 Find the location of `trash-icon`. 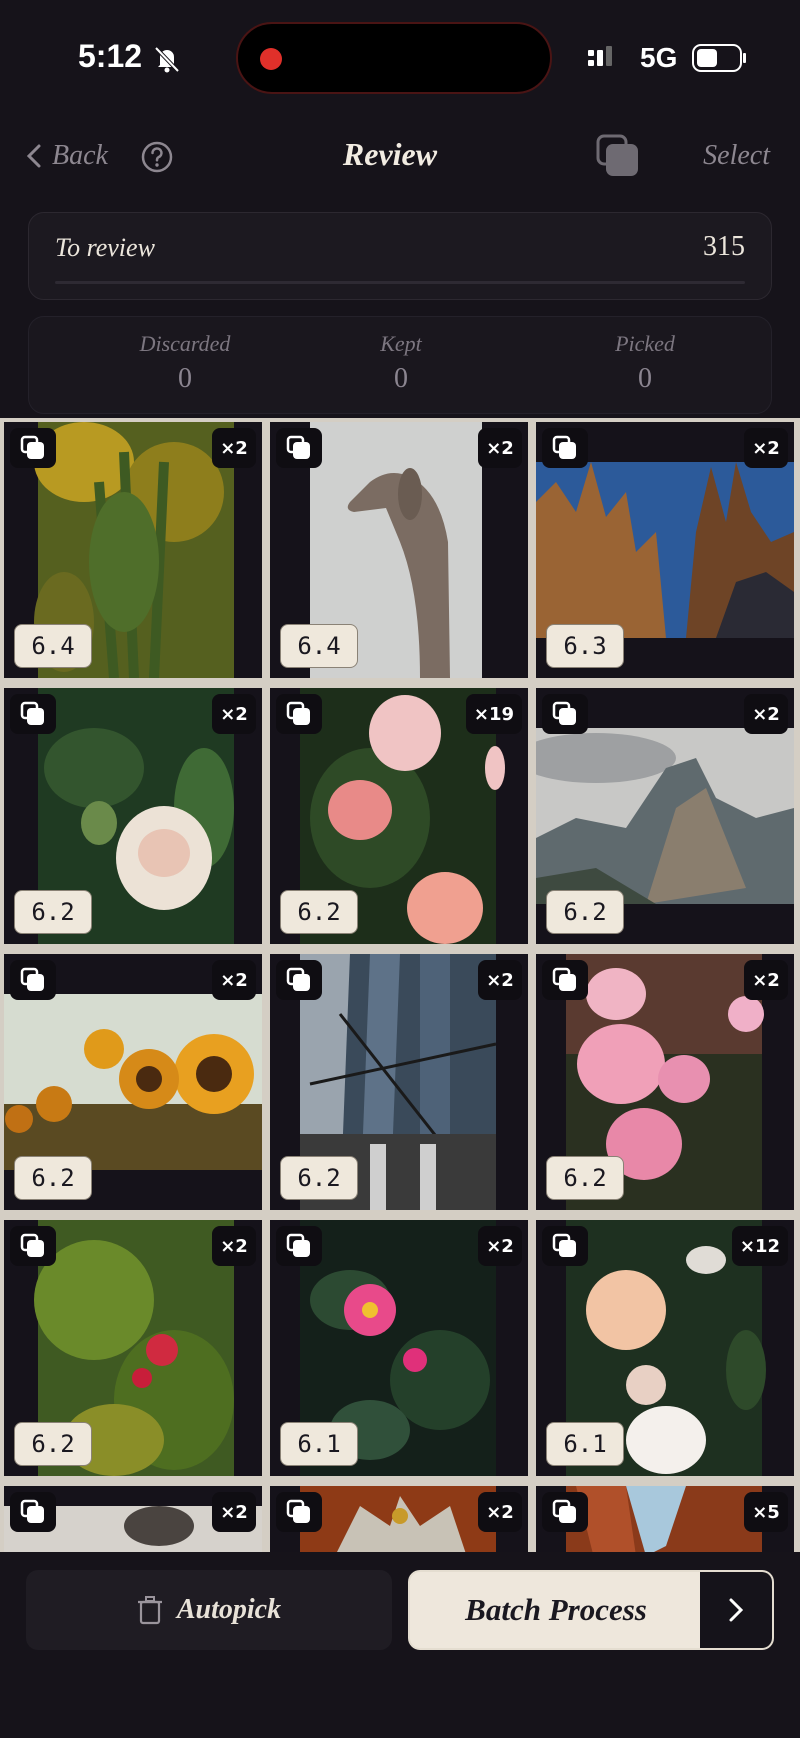

trash-icon is located at coordinates (149, 1610).